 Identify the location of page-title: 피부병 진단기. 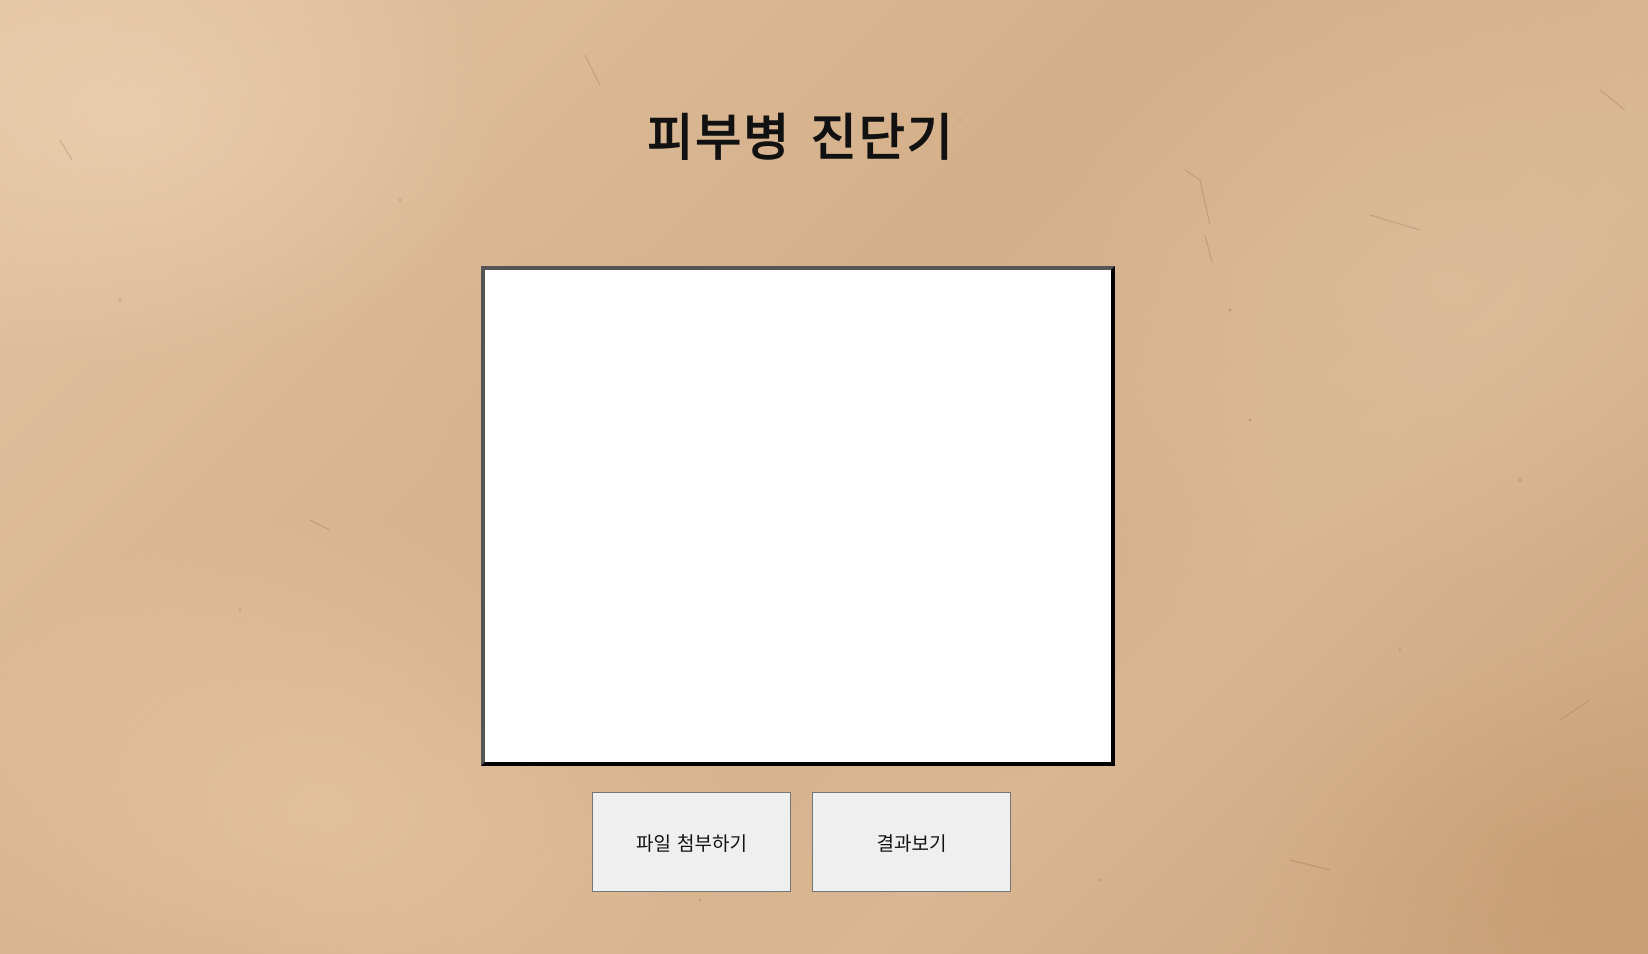
(801, 138).